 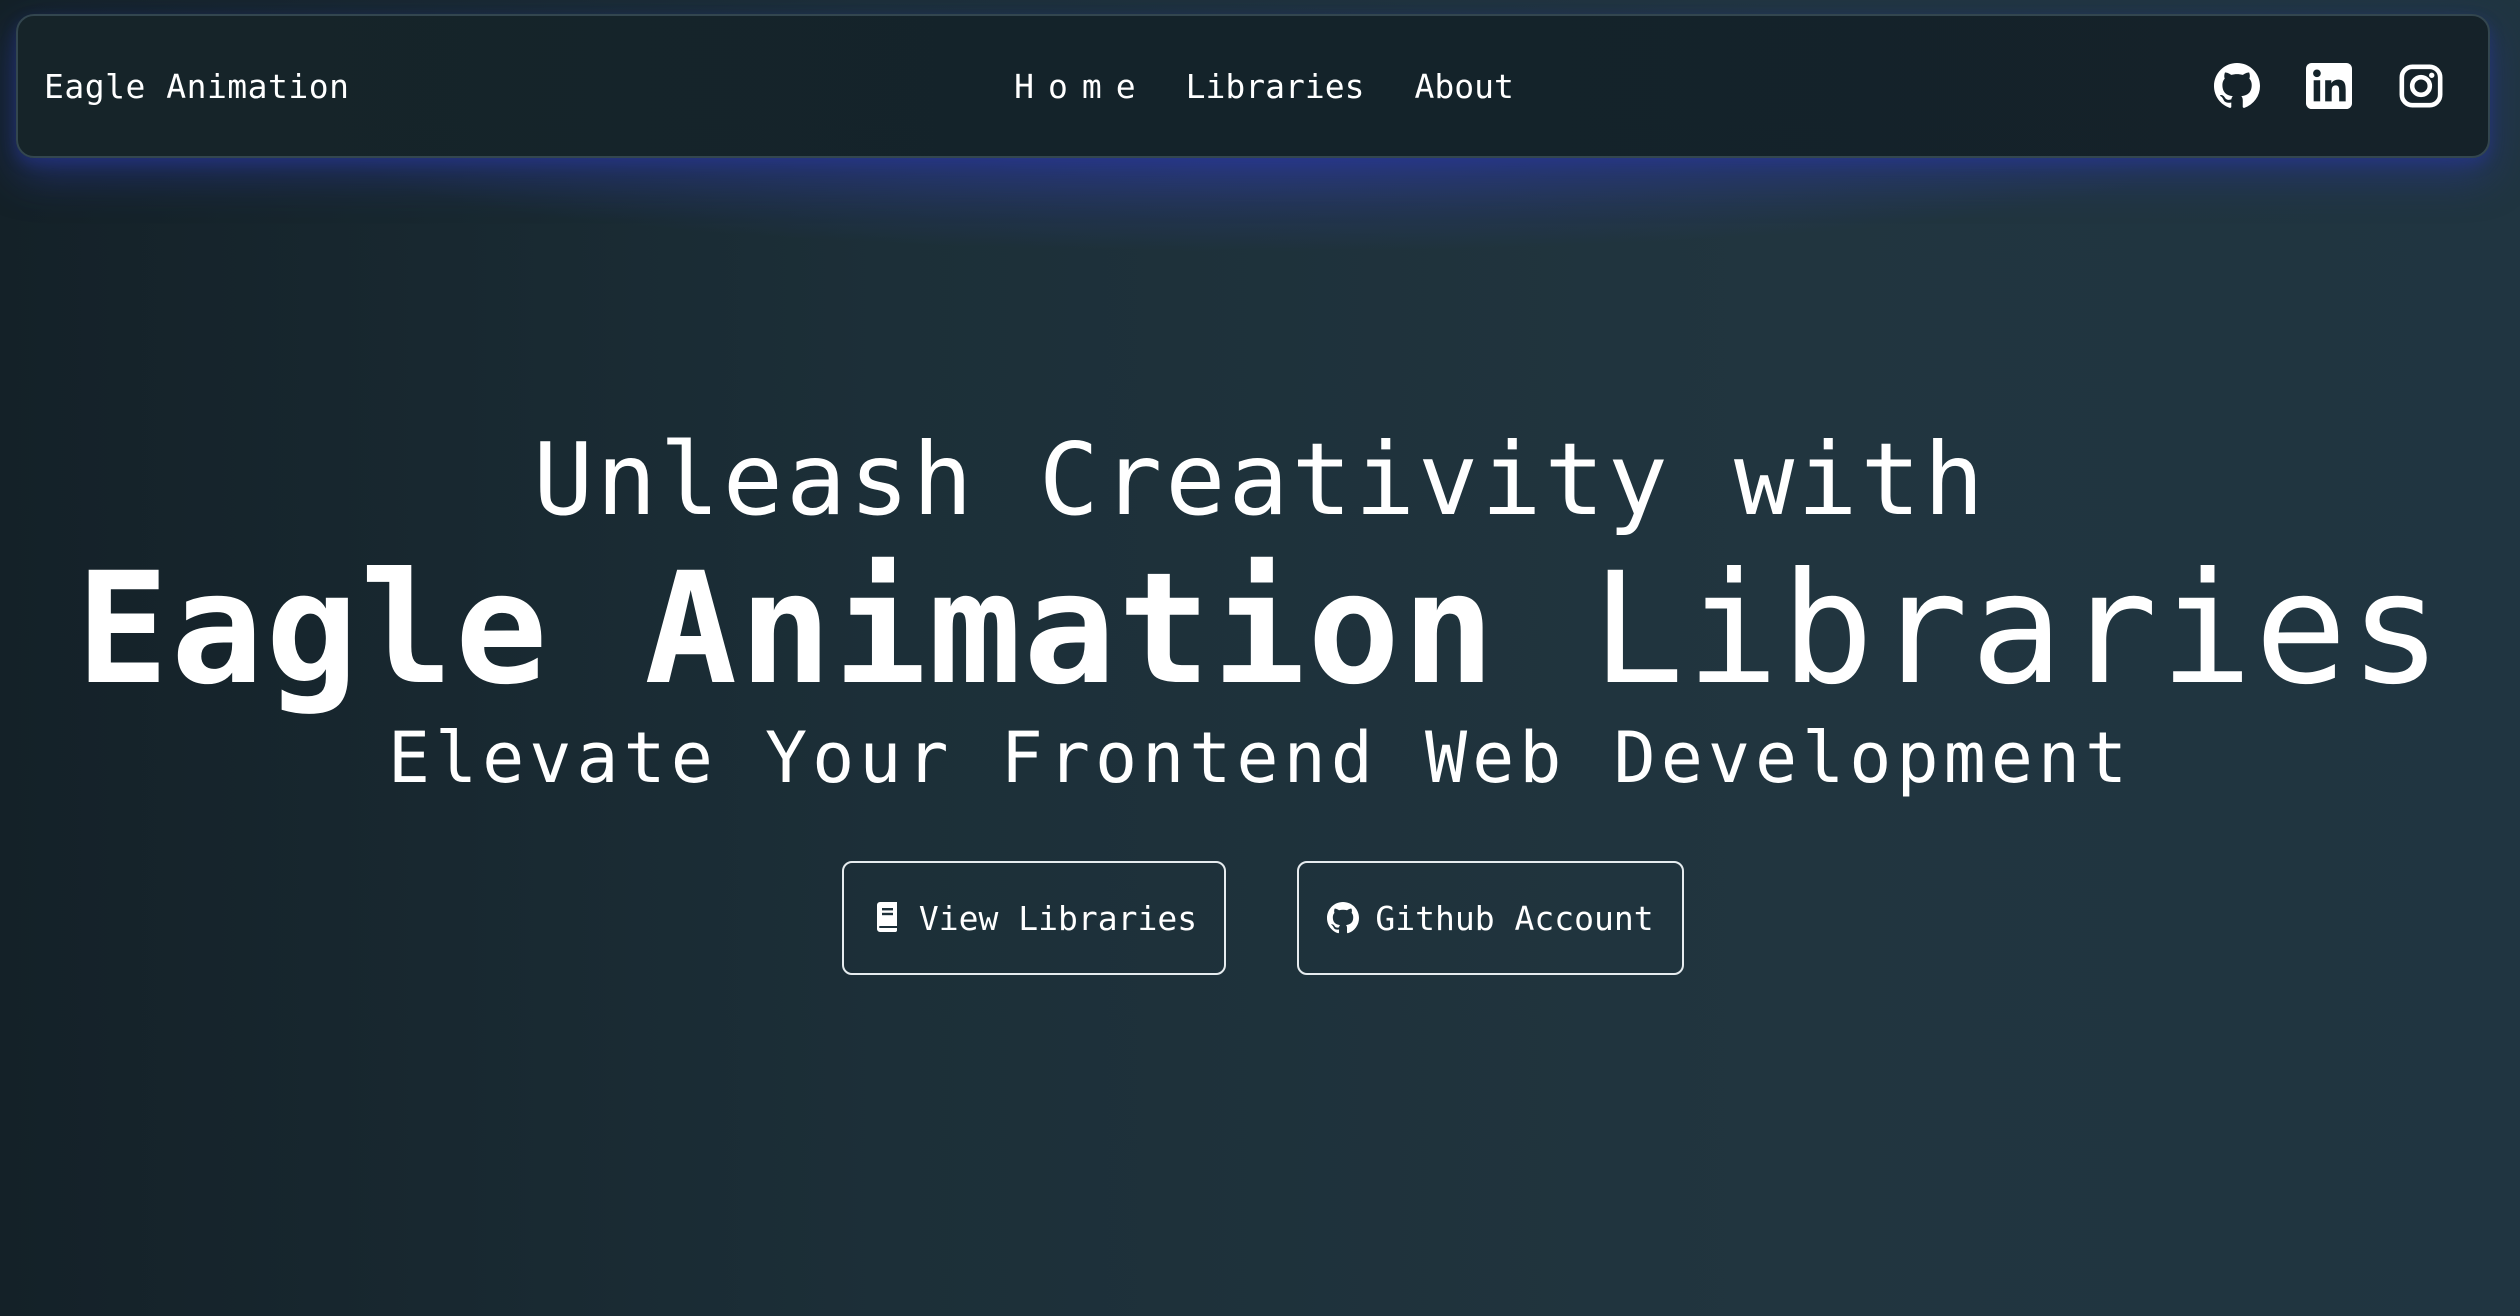 What do you see at coordinates (786, 629) in the screenshot?
I see `hero-title-bold: Eagle Animation` at bounding box center [786, 629].